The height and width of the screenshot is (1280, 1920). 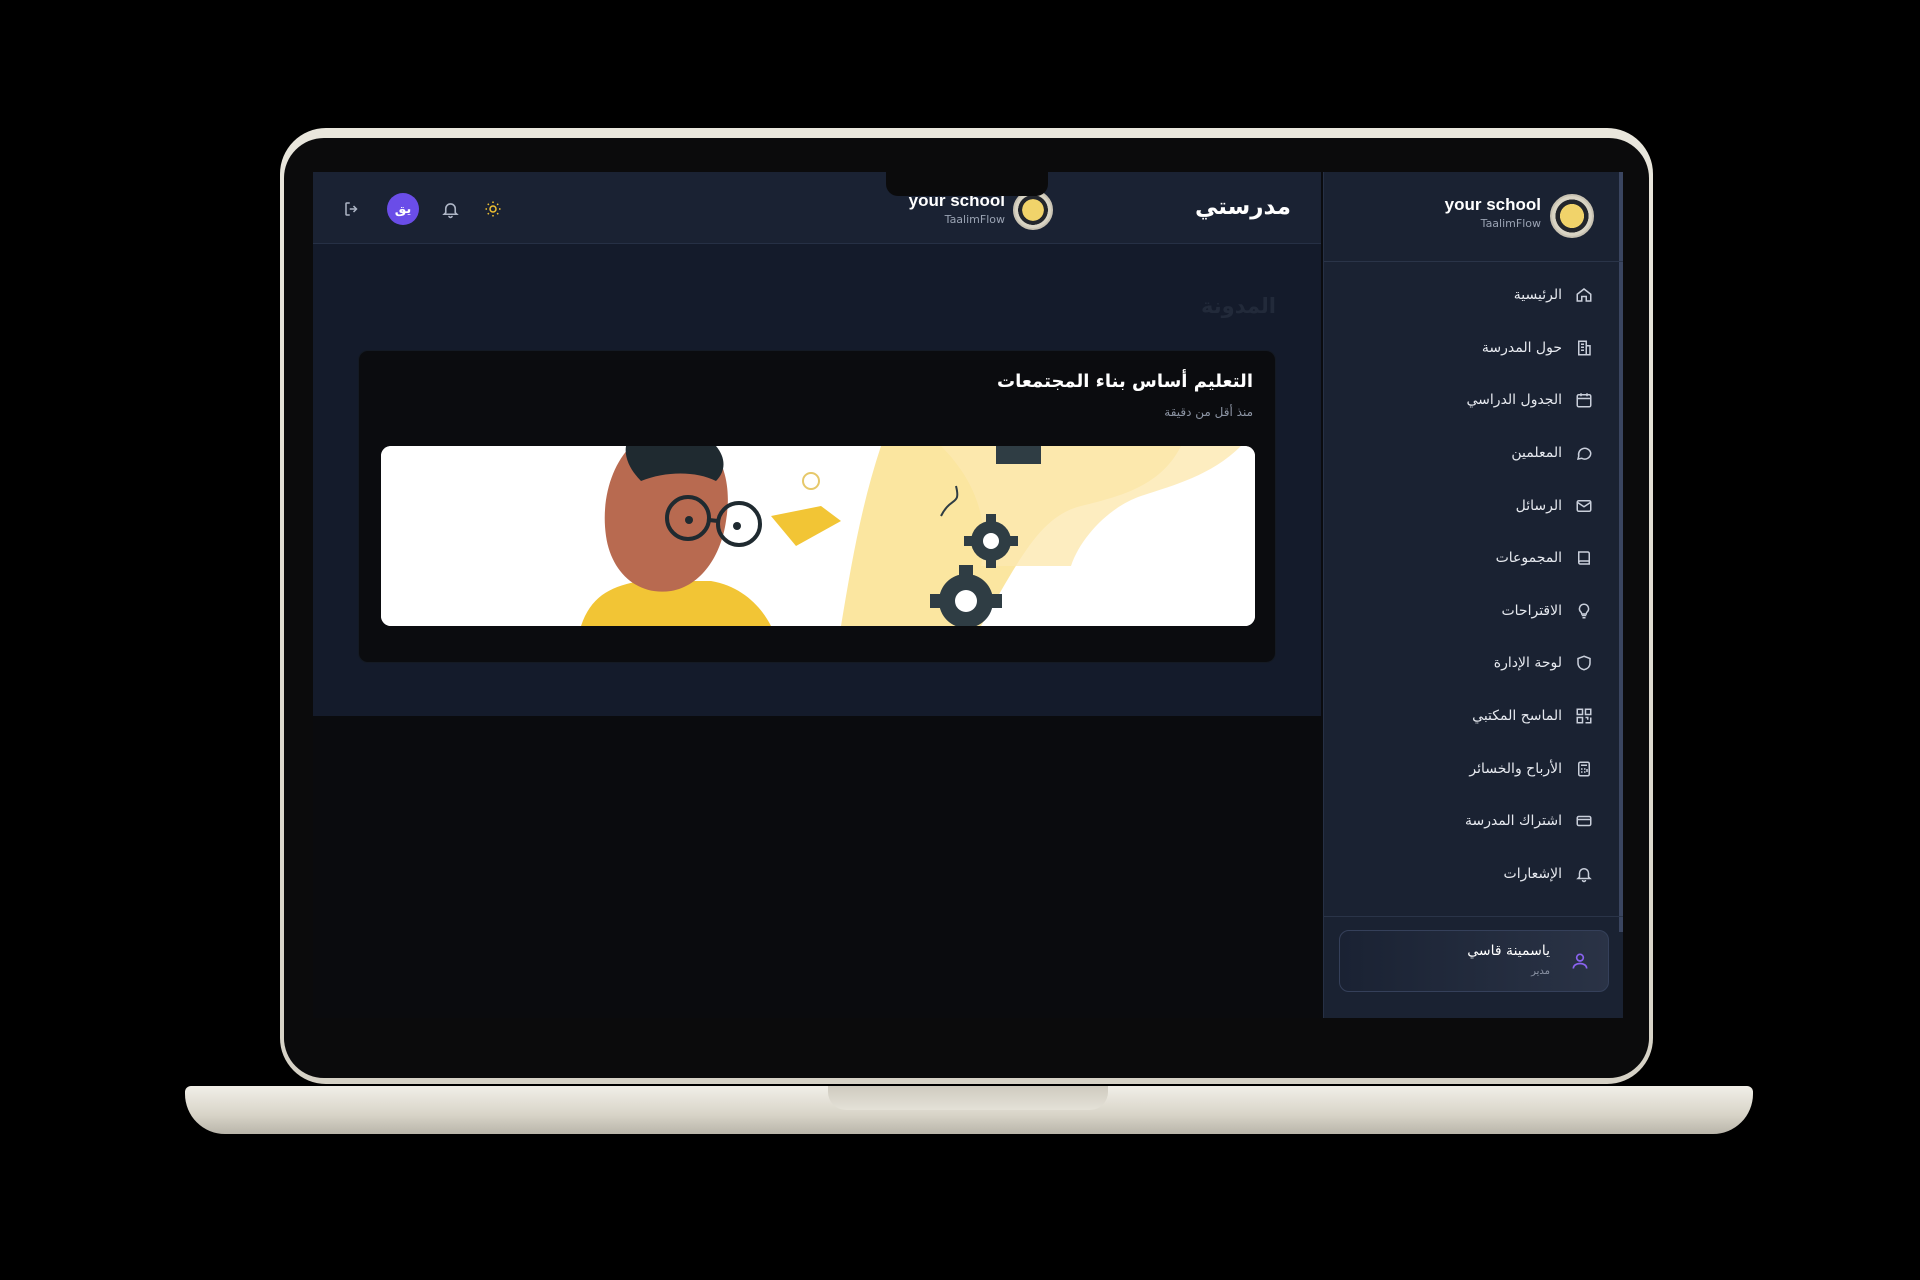 What do you see at coordinates (1528, 558) in the screenshot?
I see `sidebar-item-label: المجموعات` at bounding box center [1528, 558].